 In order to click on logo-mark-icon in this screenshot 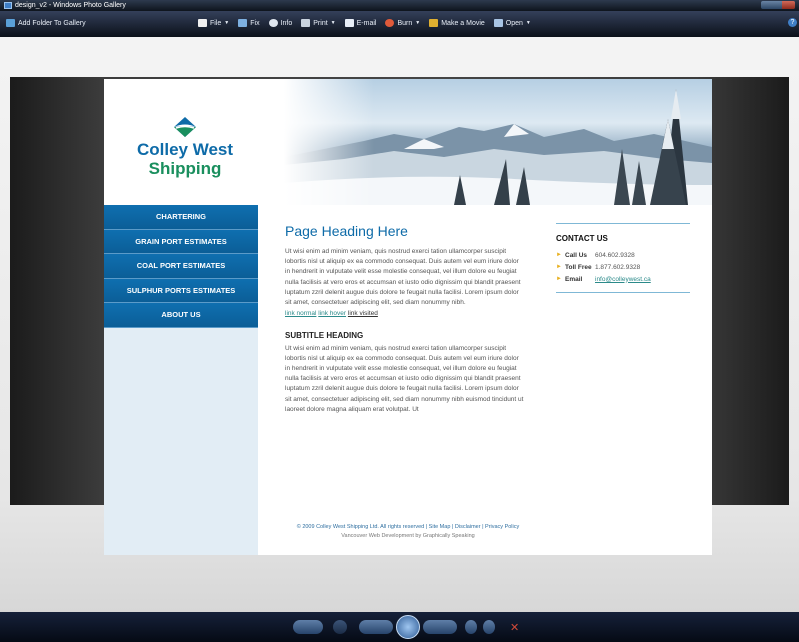, I will do `click(185, 127)`.